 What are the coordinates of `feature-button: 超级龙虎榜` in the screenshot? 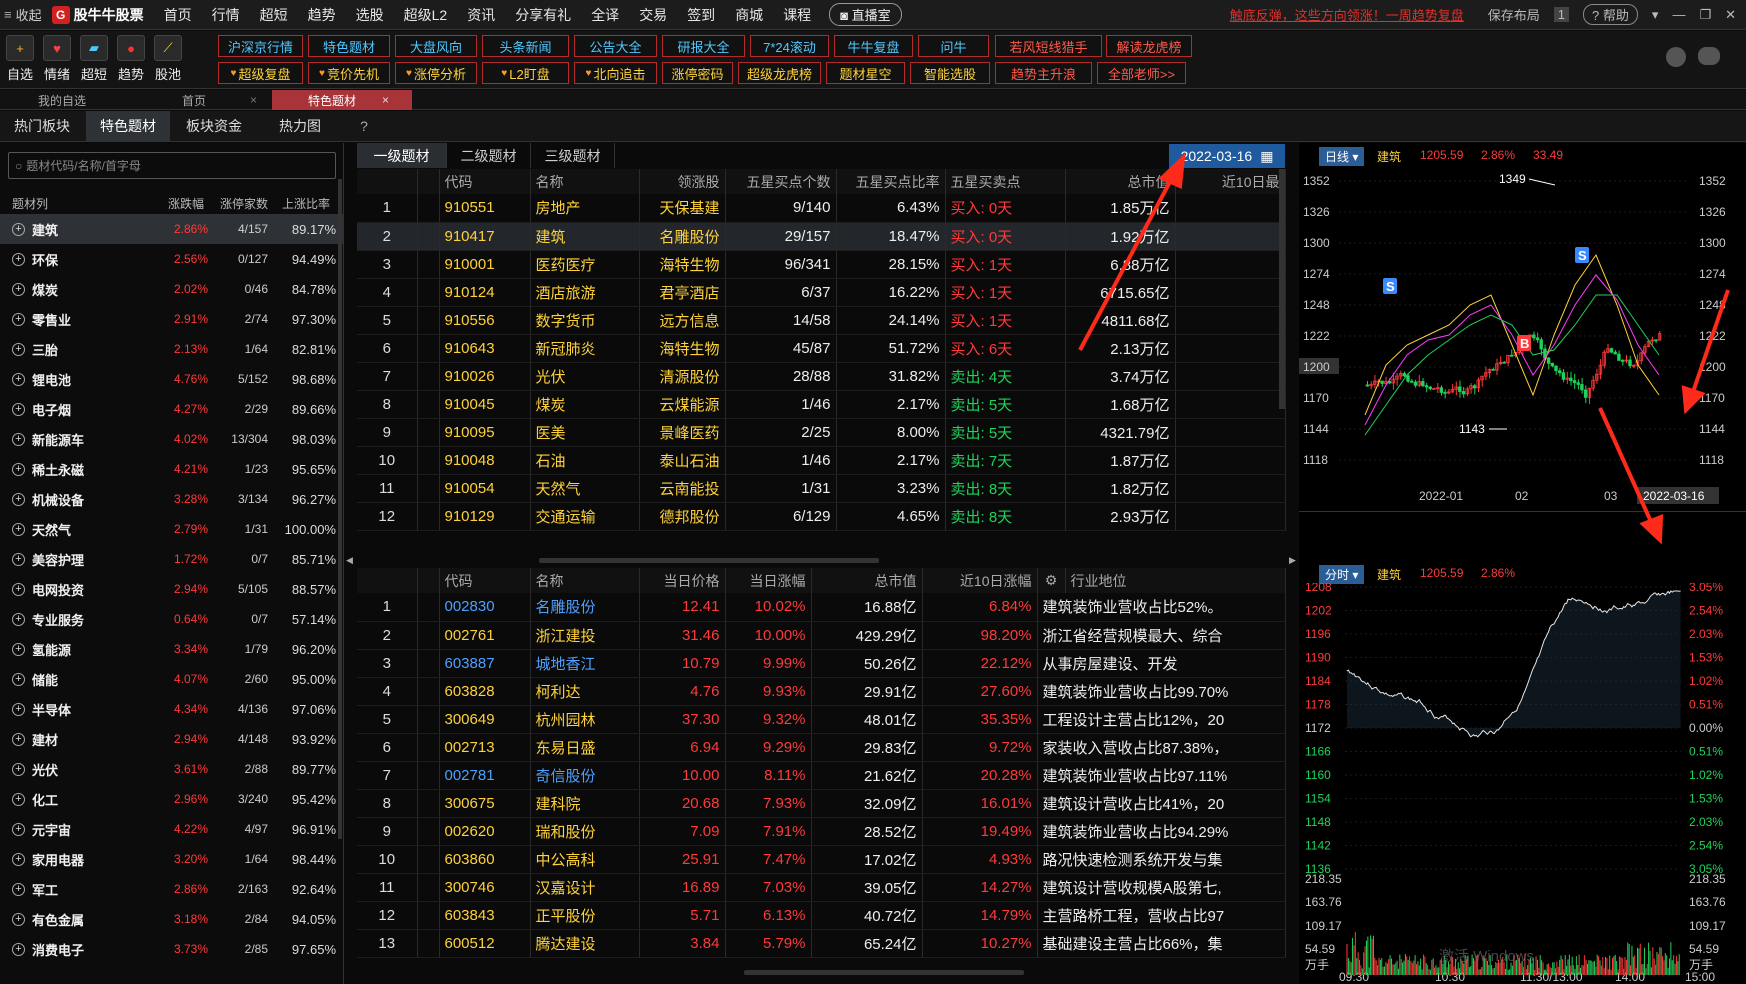 It's located at (779, 73).